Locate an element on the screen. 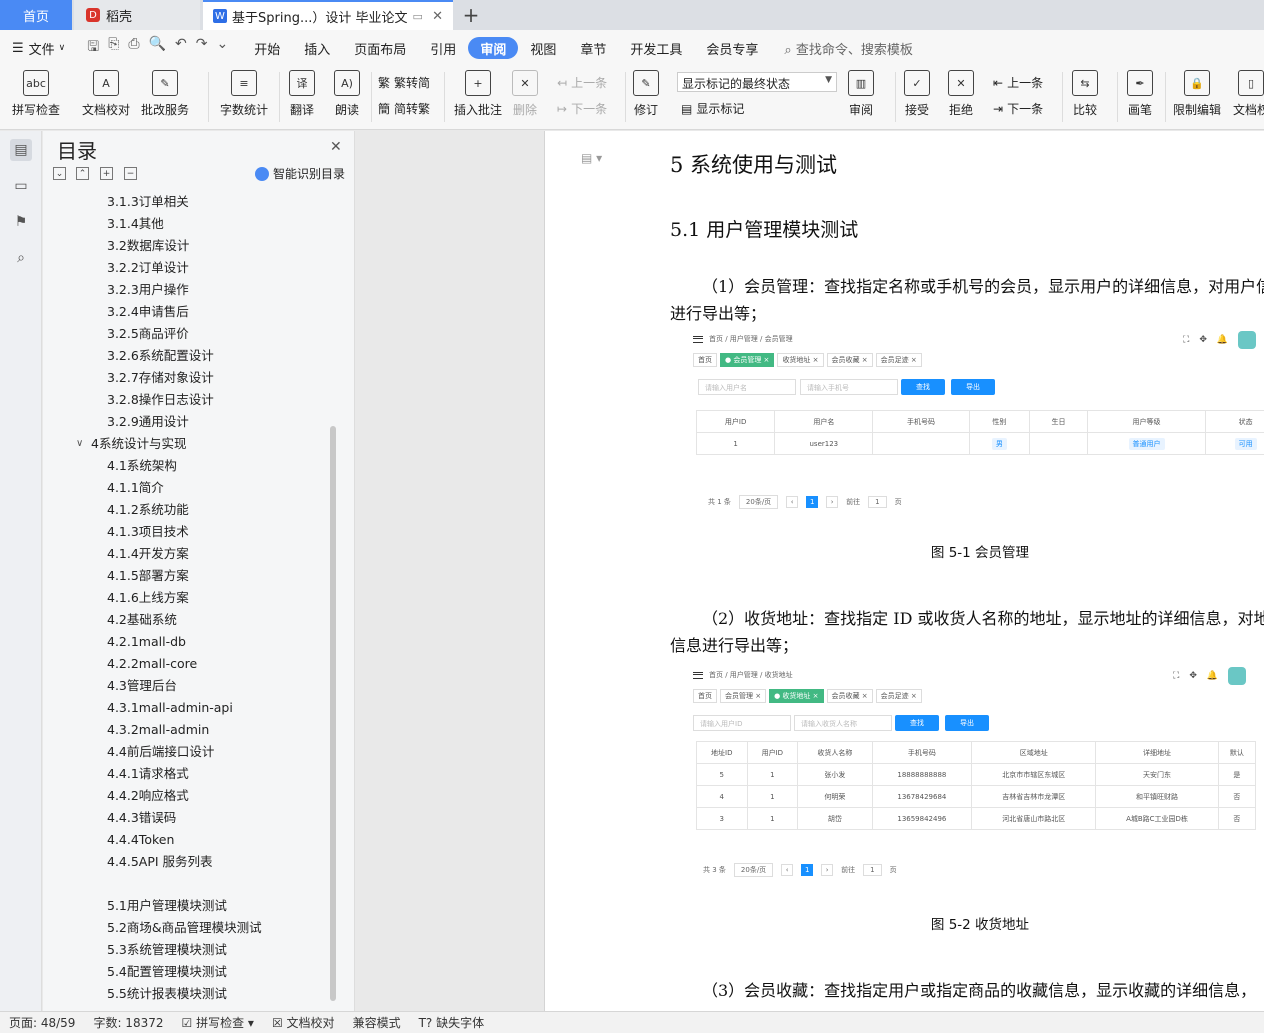 The image size is (1264, 1033). redo-icon: ↷ is located at coordinates (202, 48).